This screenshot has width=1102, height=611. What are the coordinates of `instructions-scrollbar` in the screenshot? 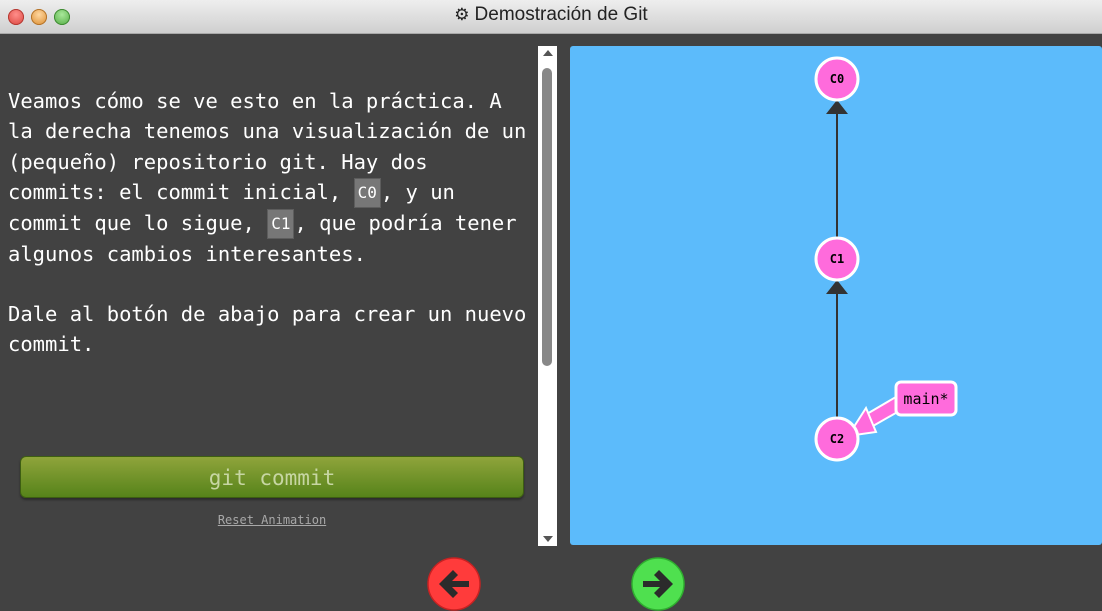 It's located at (547, 296).